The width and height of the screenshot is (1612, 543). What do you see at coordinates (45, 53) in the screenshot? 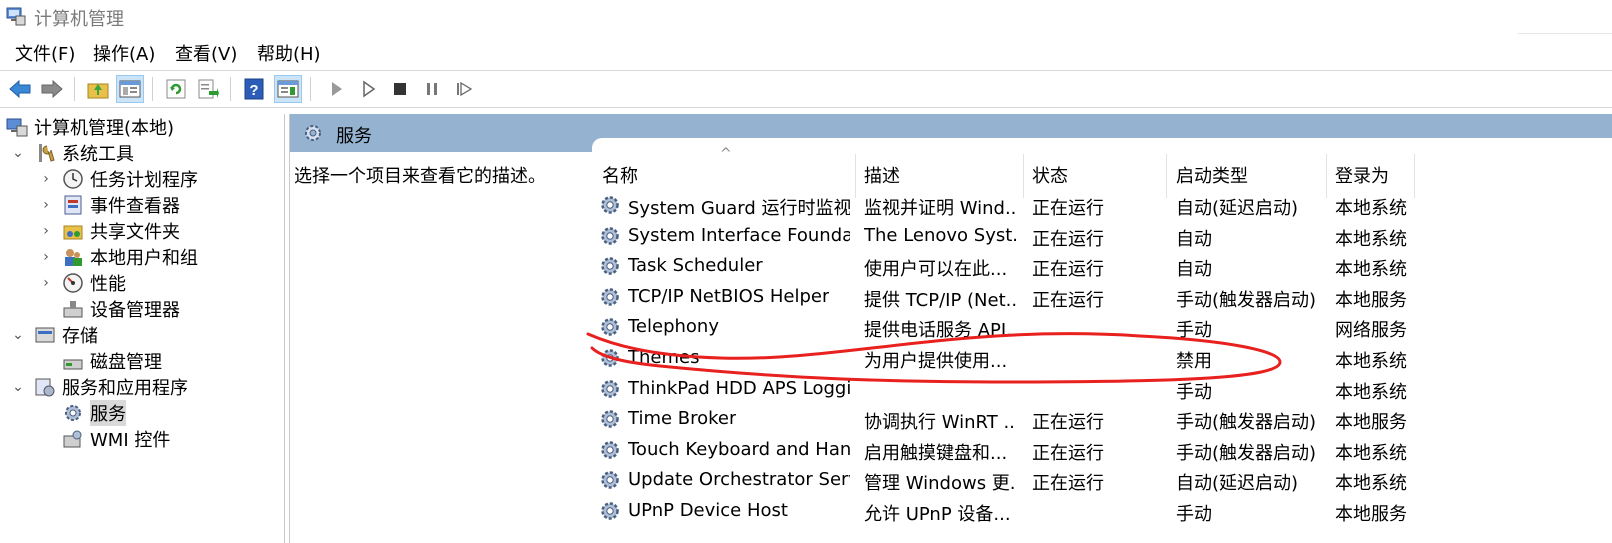
I see `menu-file: 文件(F)` at bounding box center [45, 53].